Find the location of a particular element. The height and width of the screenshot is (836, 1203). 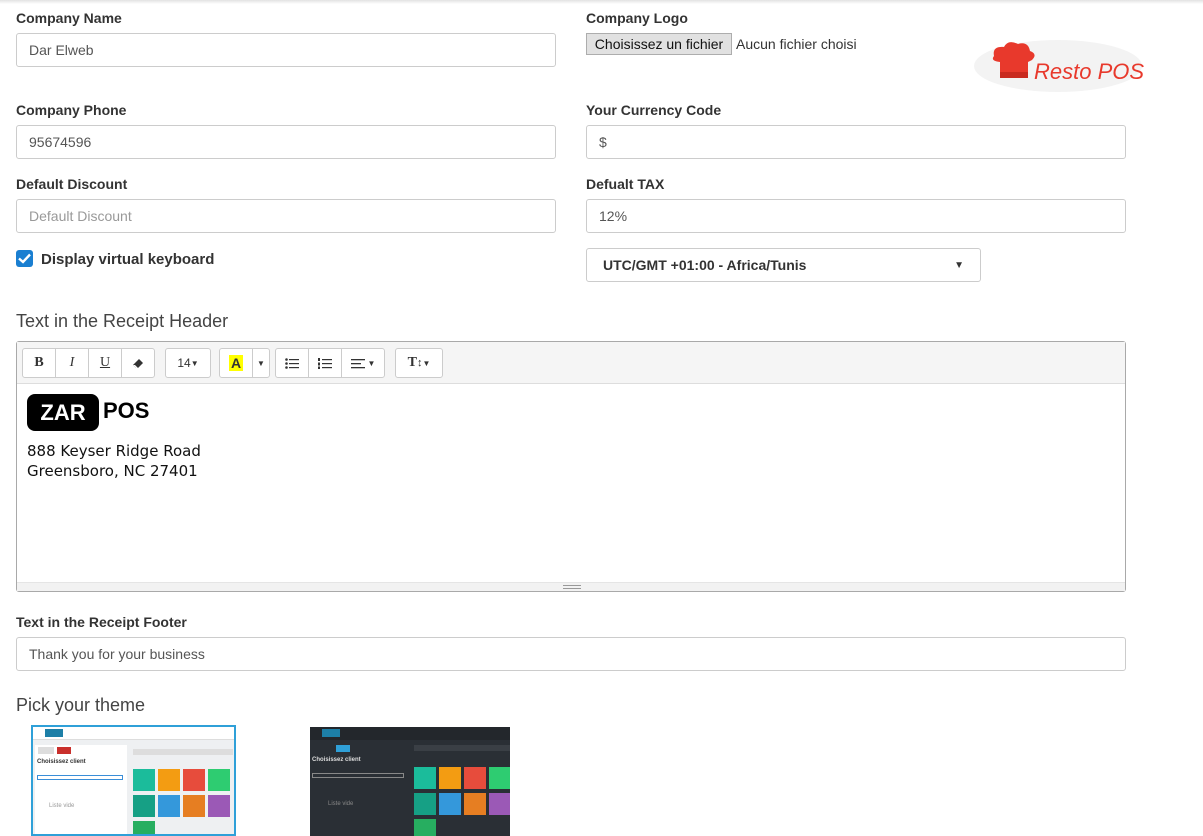

theme-dark-search is located at coordinates (358, 775).